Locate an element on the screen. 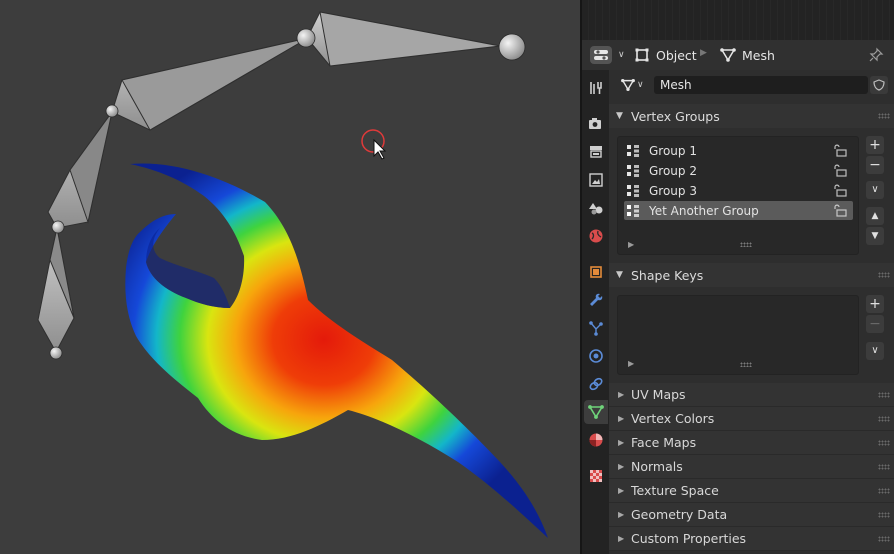 This screenshot has height=554, width=894. vertex-group-label: Group 1 is located at coordinates (673, 150).